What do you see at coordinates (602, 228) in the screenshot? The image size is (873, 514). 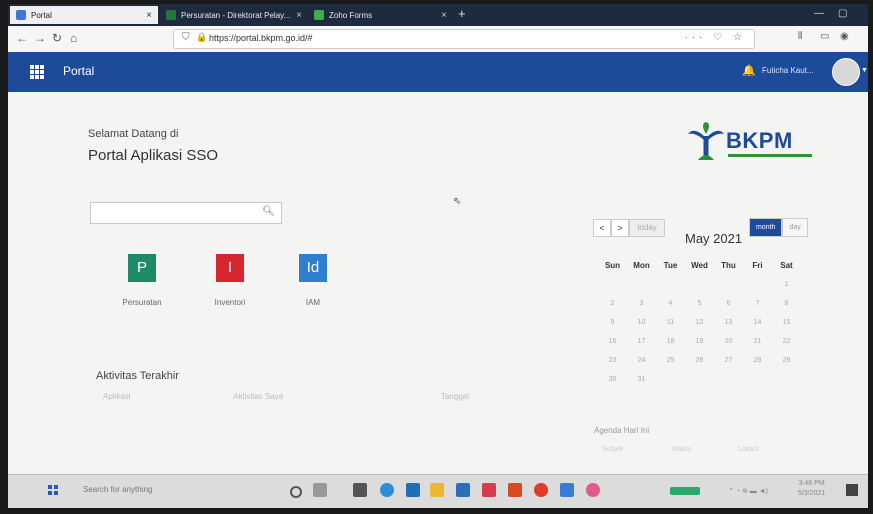 I see `calendar-prev-button: <` at bounding box center [602, 228].